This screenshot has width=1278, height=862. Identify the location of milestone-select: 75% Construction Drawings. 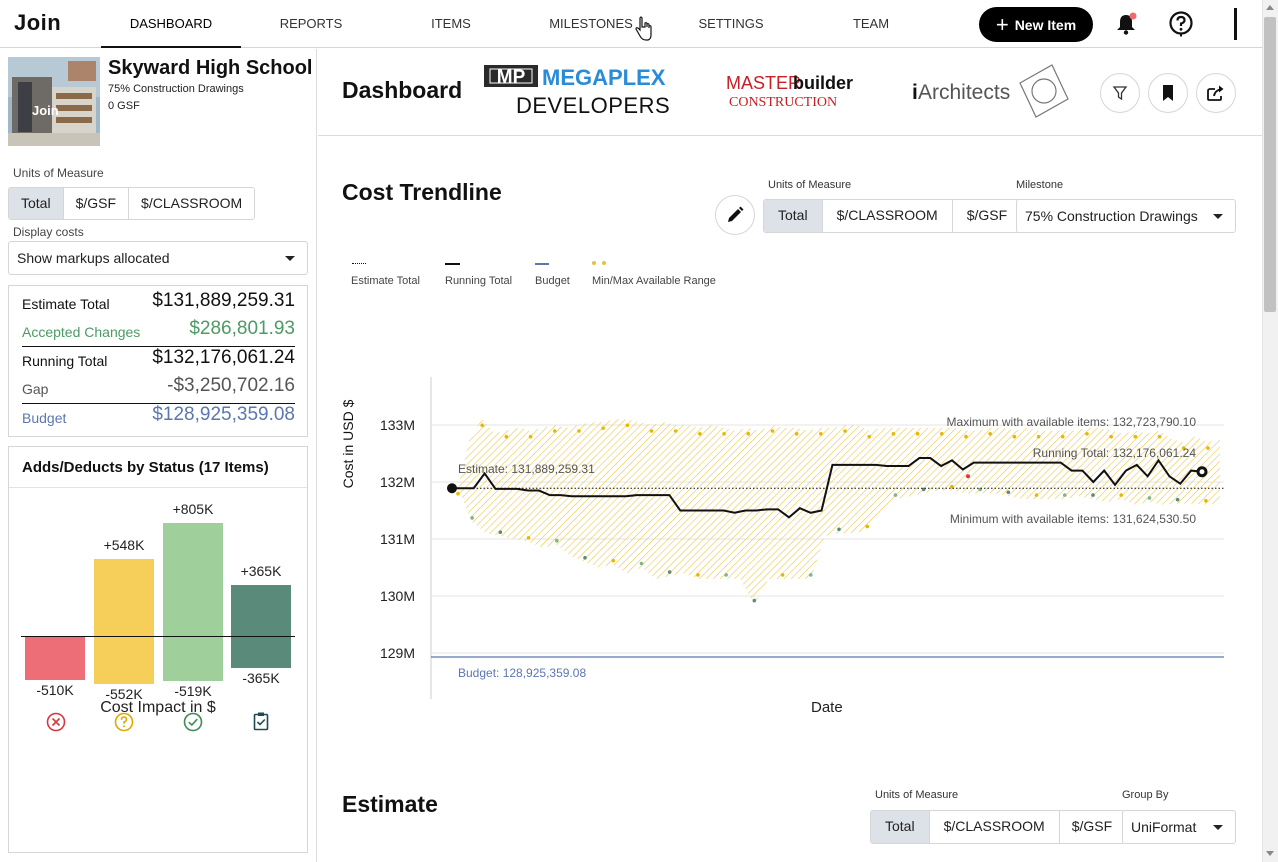
(1126, 216).